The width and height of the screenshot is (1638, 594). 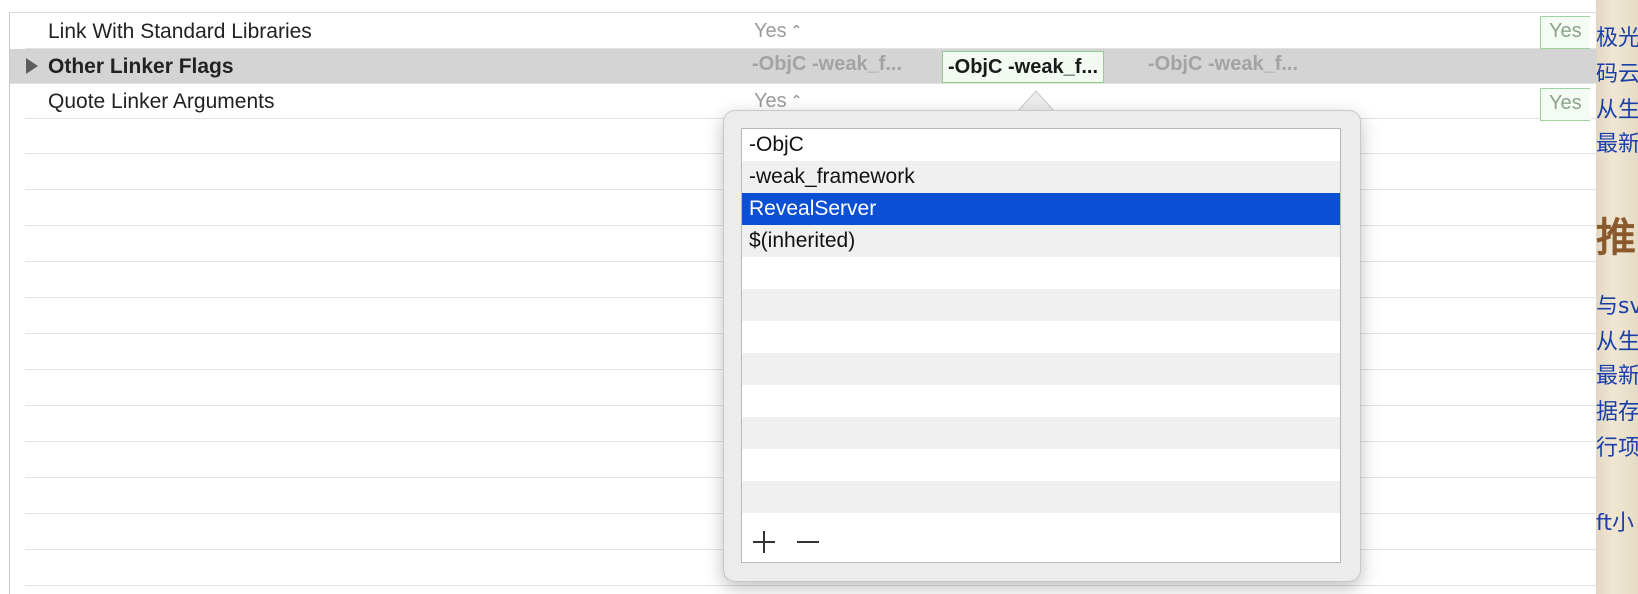 I want to click on setting-row-link-standard-libraries: Link With Standard Libraries Yes ⌃, so click(x=812, y=31).